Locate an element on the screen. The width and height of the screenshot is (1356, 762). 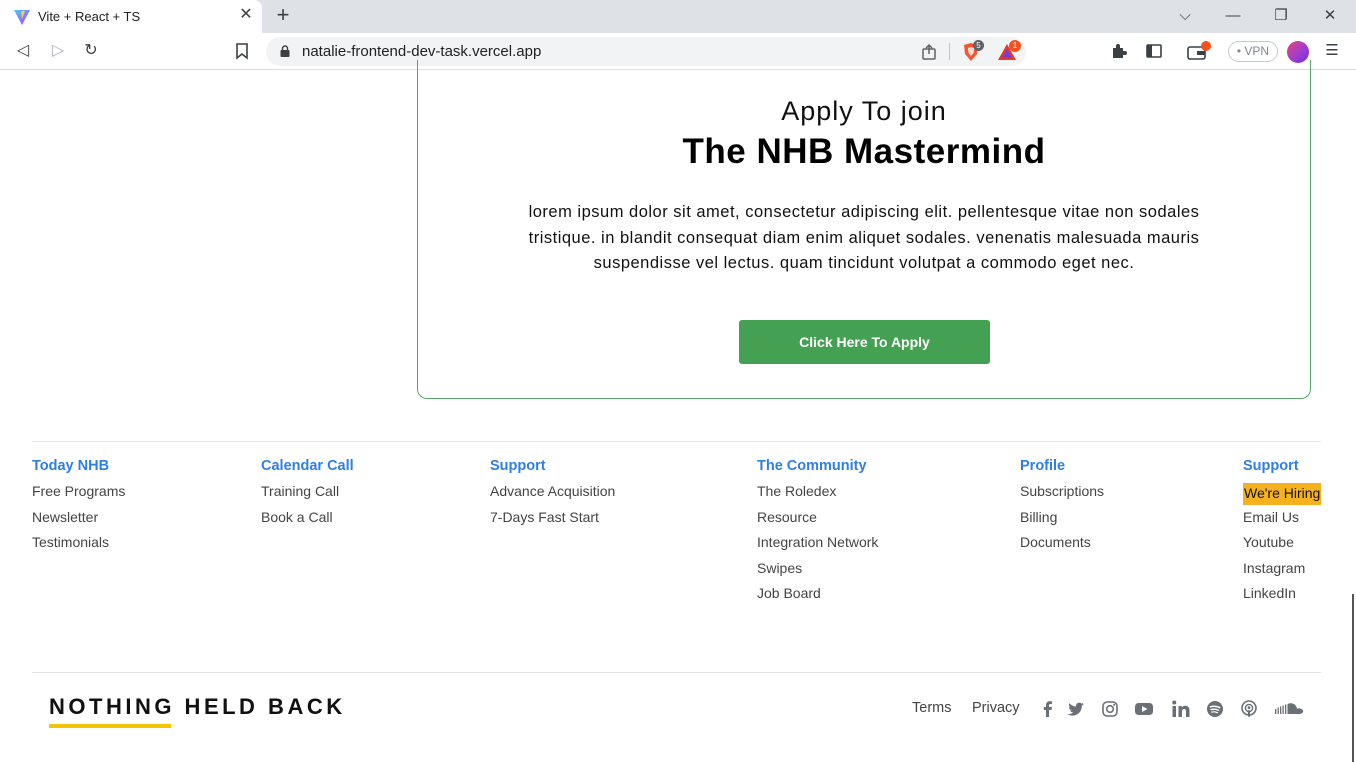
lock-icon is located at coordinates (285, 51).